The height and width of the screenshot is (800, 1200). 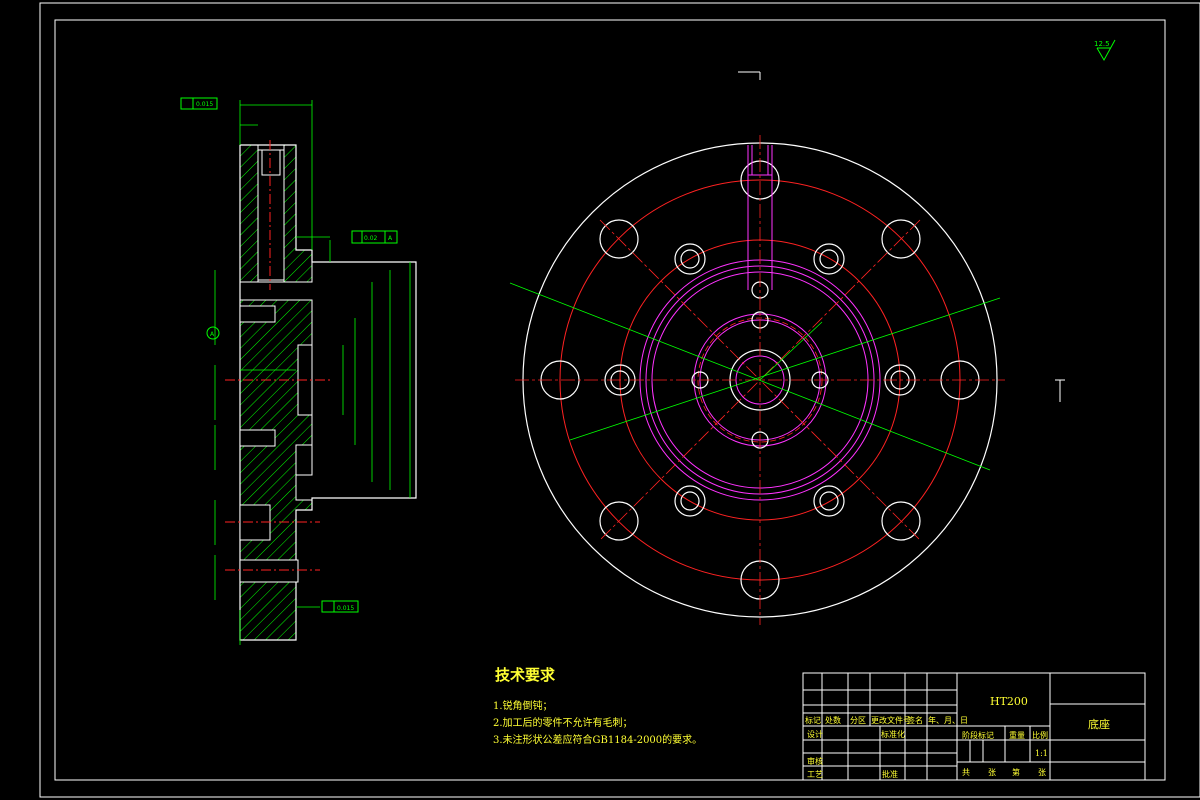 What do you see at coordinates (1041, 753) in the screenshot?
I see `scale-value: 1:1` at bounding box center [1041, 753].